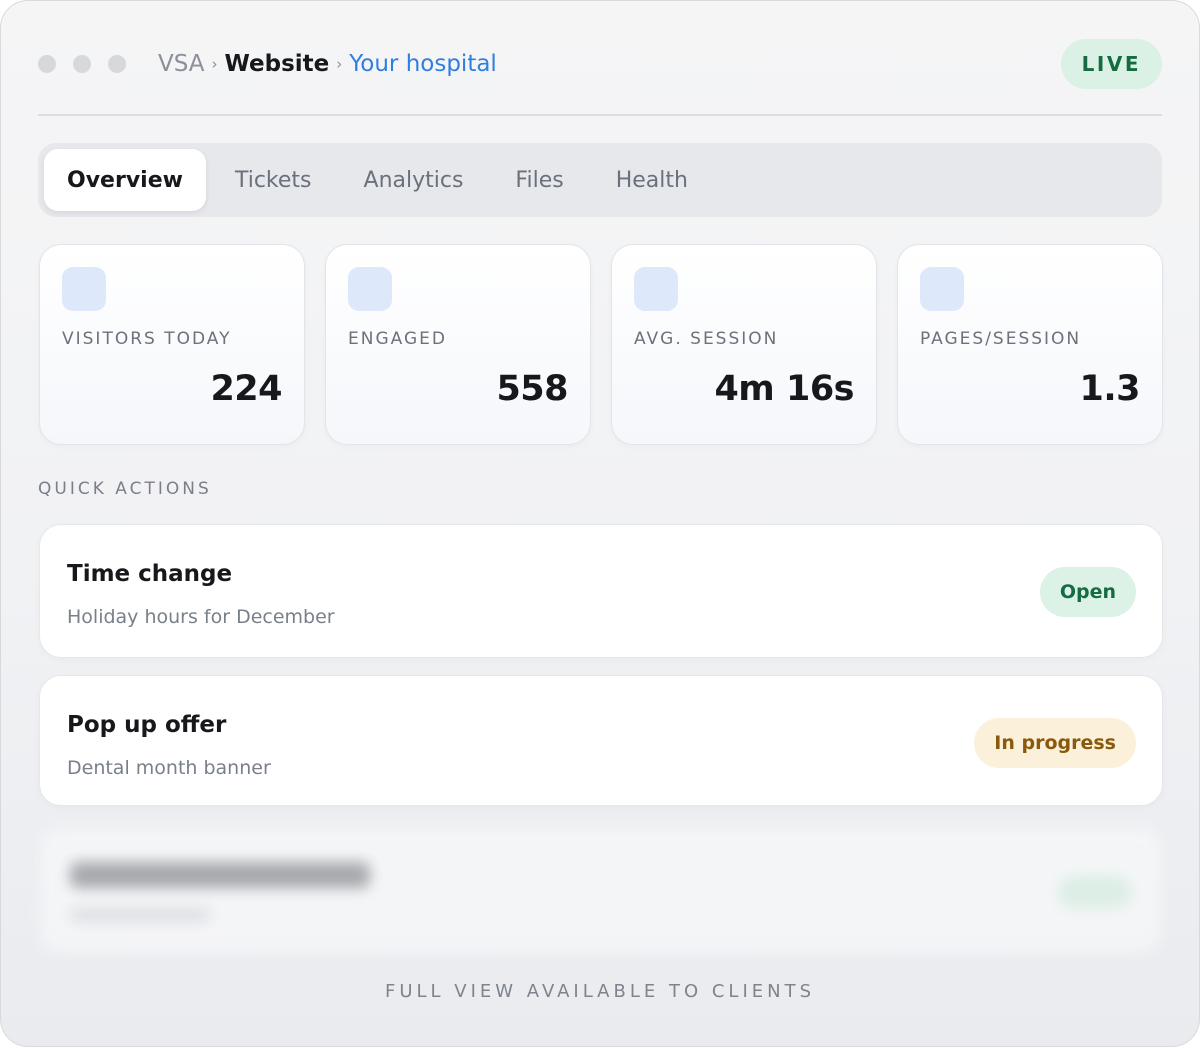 The width and height of the screenshot is (1200, 1047). Describe the element at coordinates (600, 64) in the screenshot. I see `title-bar: VSA › Website › Your hospital LIVE` at that location.